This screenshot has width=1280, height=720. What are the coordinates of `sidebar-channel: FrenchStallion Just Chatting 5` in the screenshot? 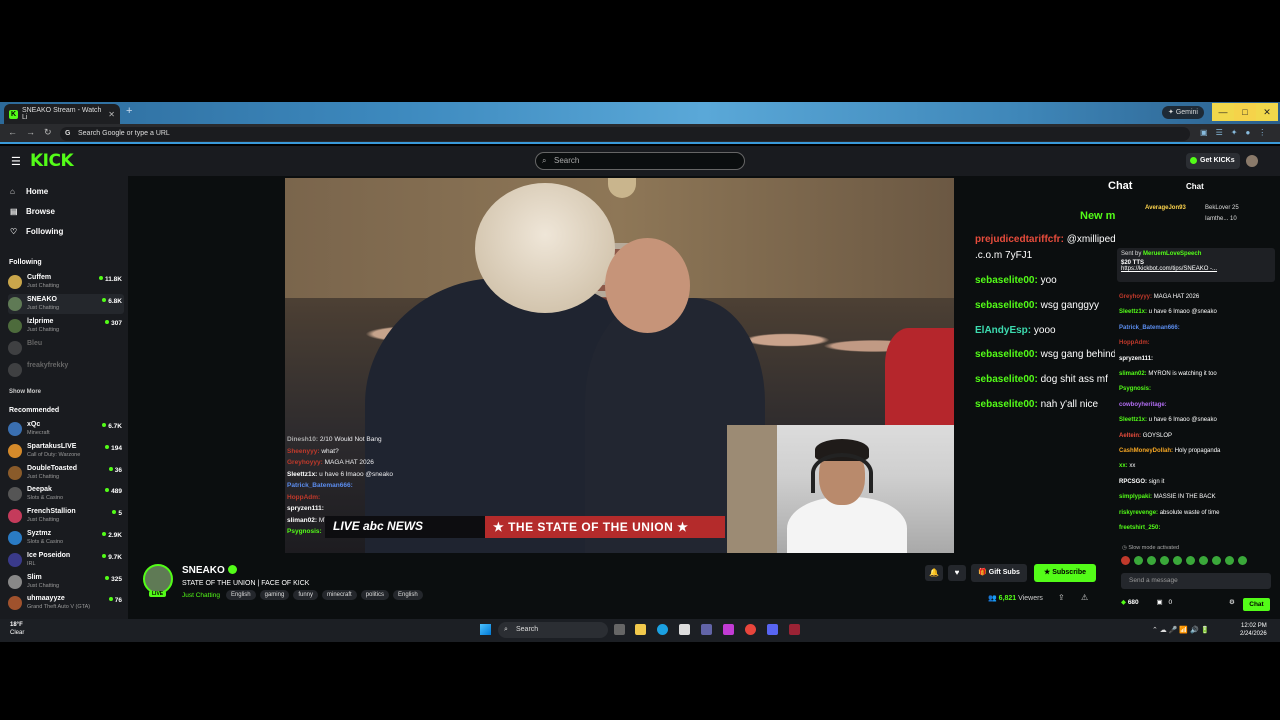 It's located at (66, 516).